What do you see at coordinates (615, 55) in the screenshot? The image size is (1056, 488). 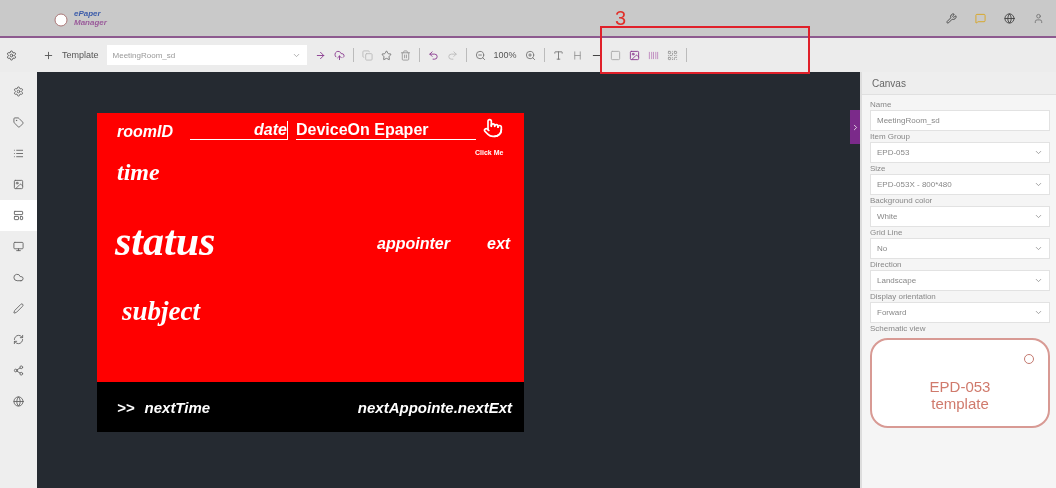 I see `rectangle-icon` at bounding box center [615, 55].